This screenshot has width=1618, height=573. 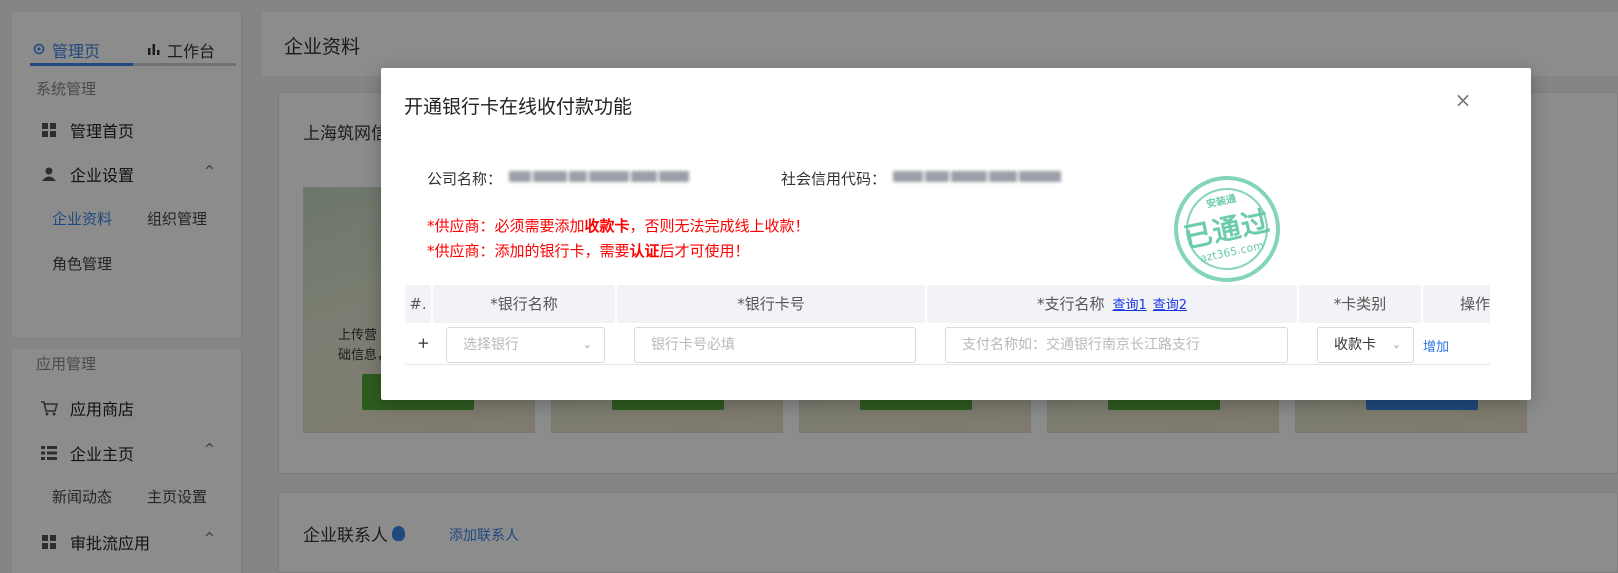 I want to click on warning-verify-card: *供应商：添加的银行卡，需要认证后才可使用！, so click(x=588, y=250).